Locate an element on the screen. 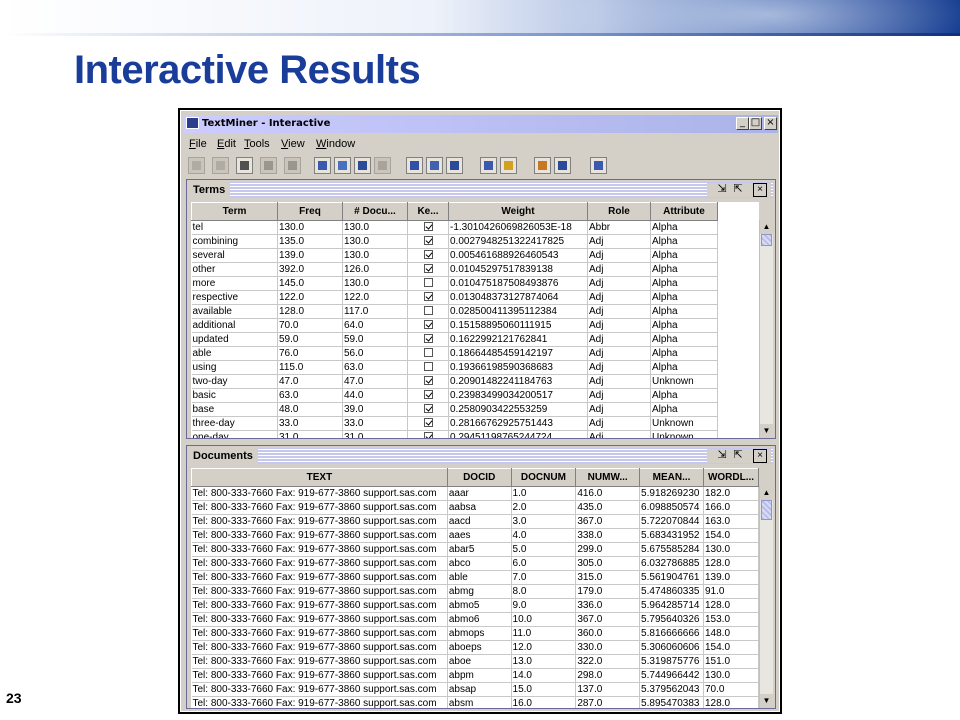 Image resolution: width=960 pixels, height=720 pixels. attr-cell: Unknown is located at coordinates (684, 423).